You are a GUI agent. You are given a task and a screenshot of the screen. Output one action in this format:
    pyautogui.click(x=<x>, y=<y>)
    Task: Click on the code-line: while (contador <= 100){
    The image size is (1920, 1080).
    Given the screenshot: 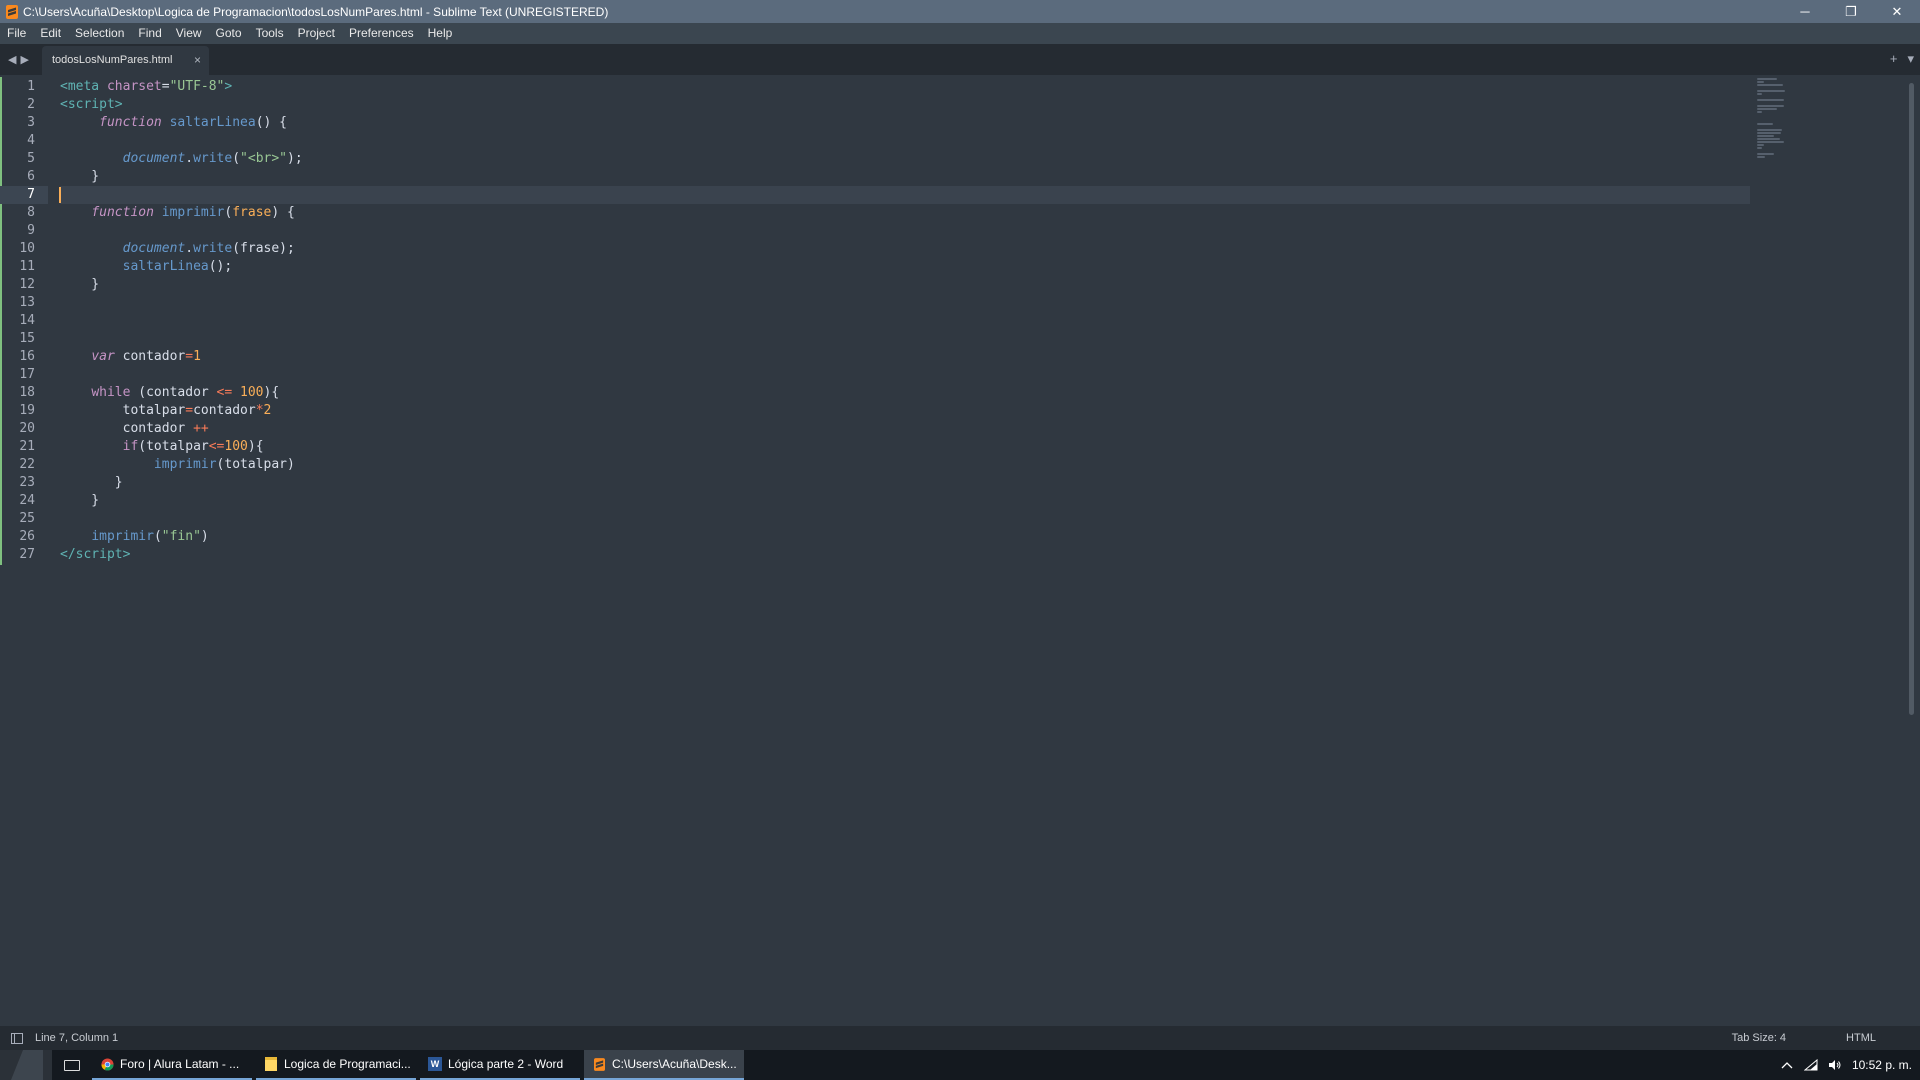 What is the action you would take?
    pyautogui.click(x=905, y=393)
    